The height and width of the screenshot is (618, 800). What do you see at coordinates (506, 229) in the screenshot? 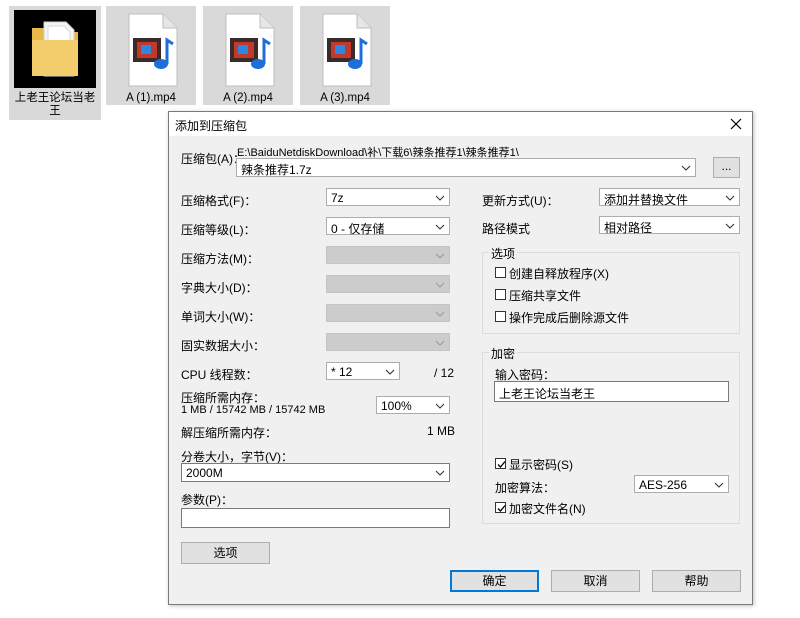
I see `path-mode-label: 路径模式` at bounding box center [506, 229].